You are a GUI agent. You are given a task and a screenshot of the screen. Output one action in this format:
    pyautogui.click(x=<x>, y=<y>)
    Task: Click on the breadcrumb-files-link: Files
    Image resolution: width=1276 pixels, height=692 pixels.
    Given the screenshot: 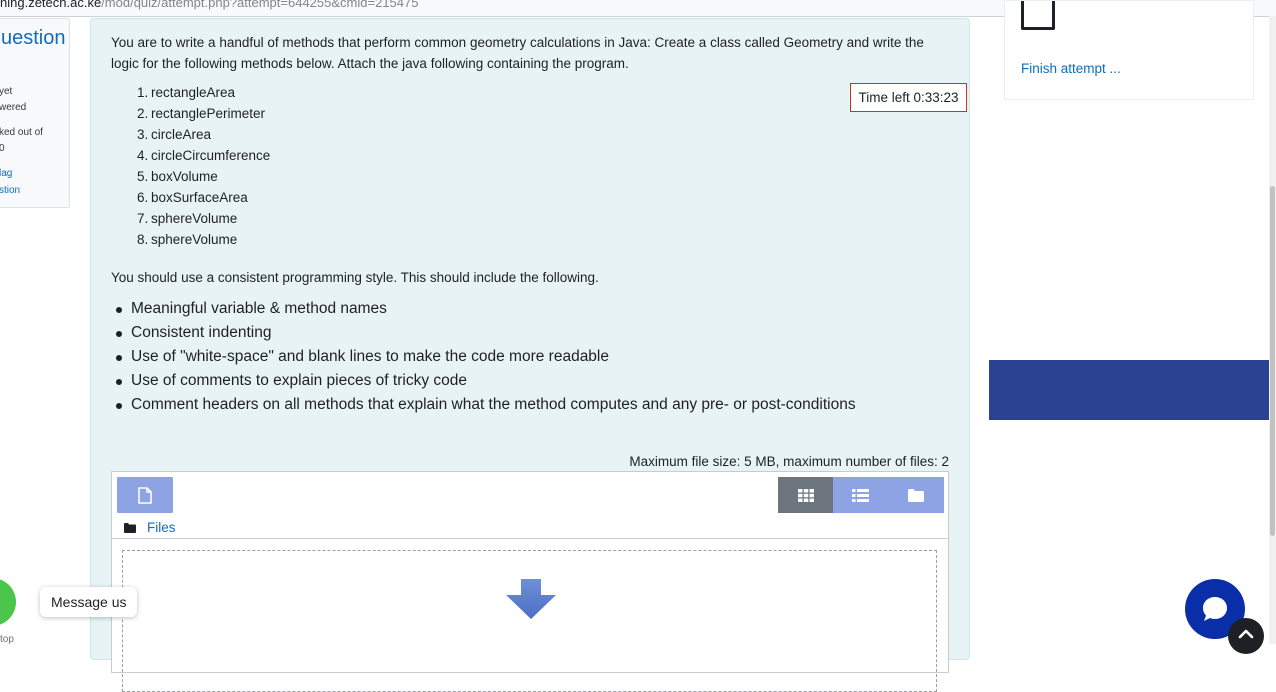 What is the action you would take?
    pyautogui.click(x=161, y=527)
    